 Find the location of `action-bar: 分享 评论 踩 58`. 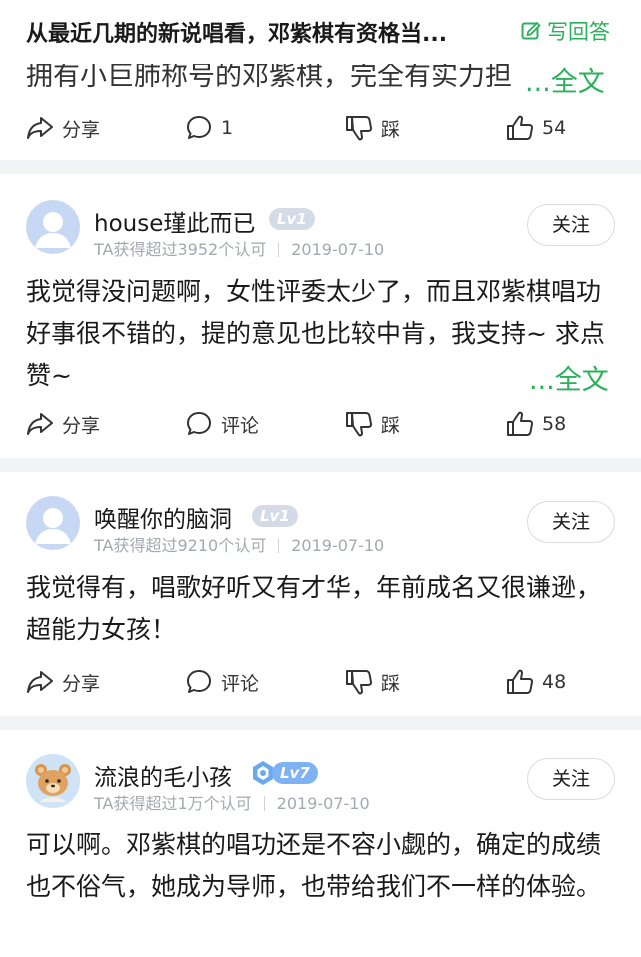

action-bar: 分享 评论 踩 58 is located at coordinates (320, 424).